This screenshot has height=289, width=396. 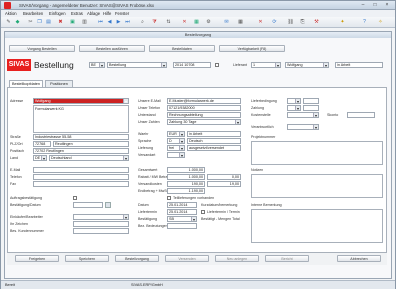 I want to click on sprache-code-select: D, so click(x=176, y=141).